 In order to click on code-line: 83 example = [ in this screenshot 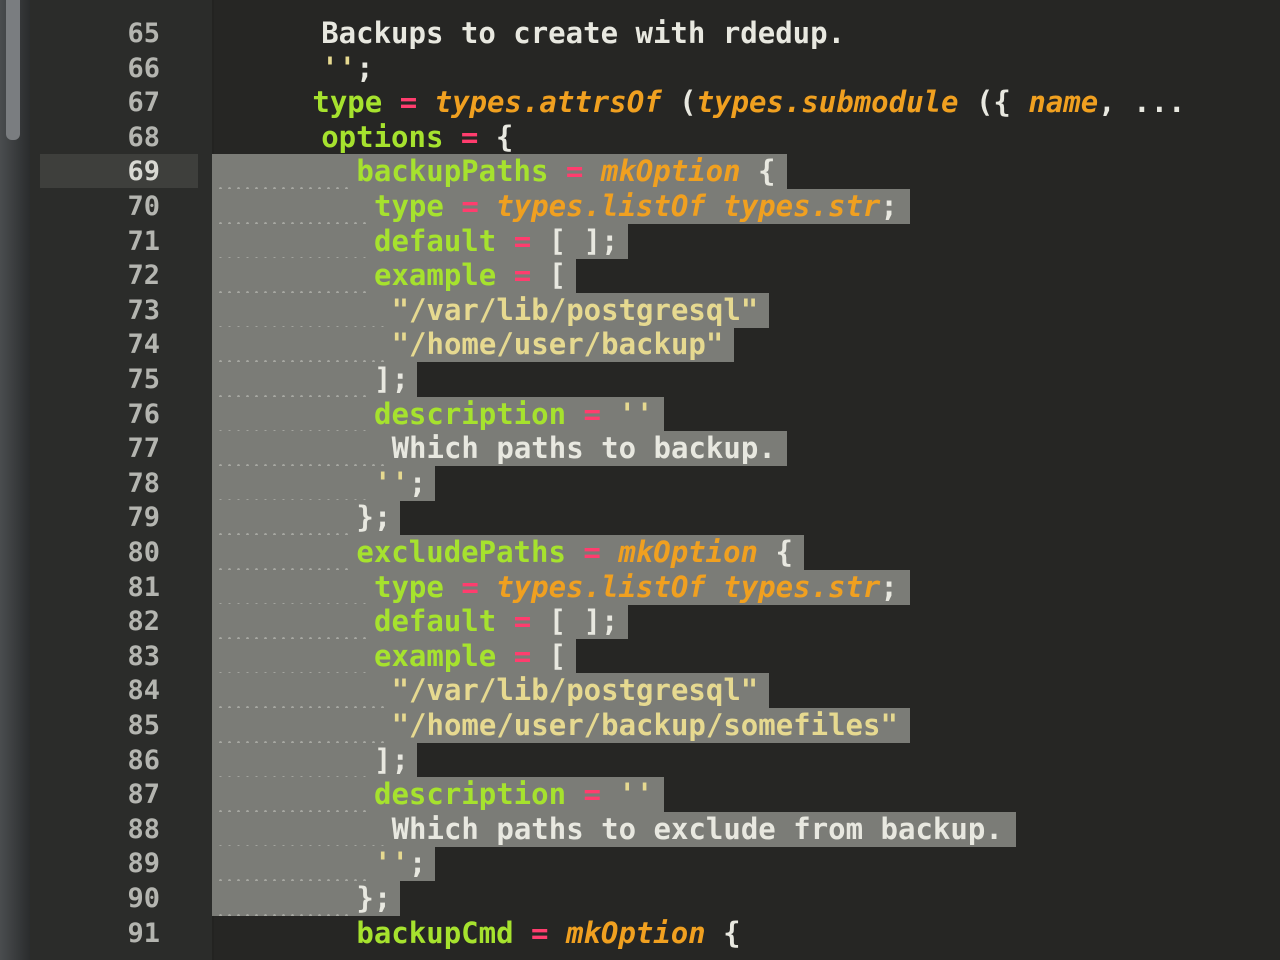, I will do `click(640, 656)`.